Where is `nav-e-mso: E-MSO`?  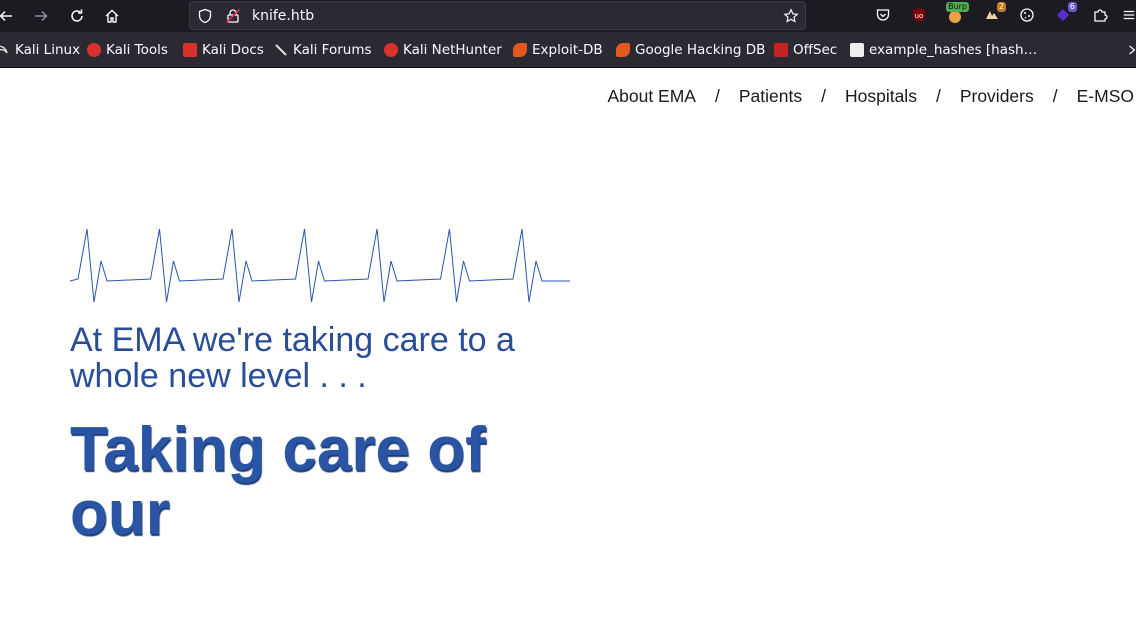
nav-e-mso: E-MSO is located at coordinates (1105, 96).